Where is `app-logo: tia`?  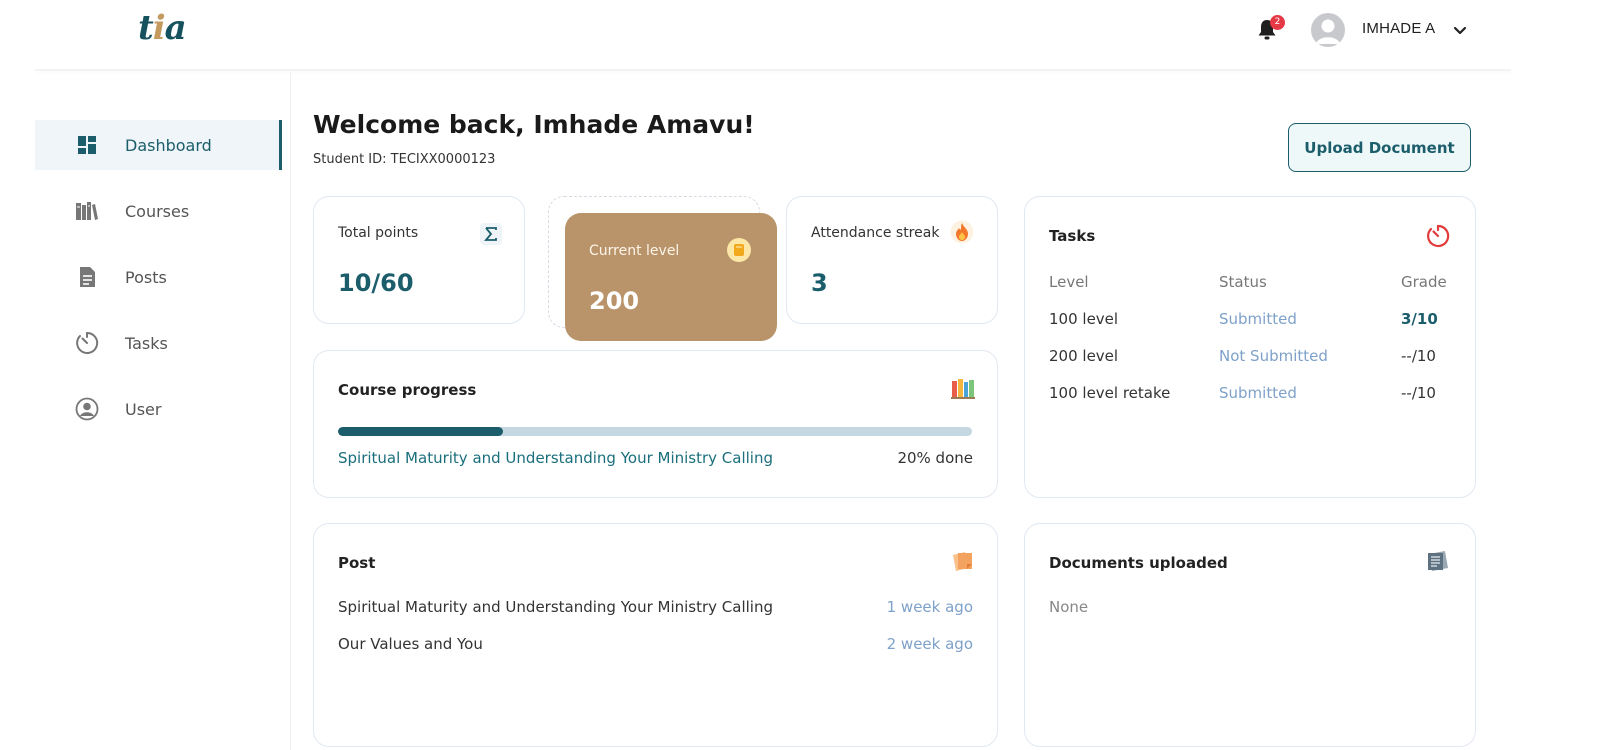
app-logo: tia is located at coordinates (162, 28).